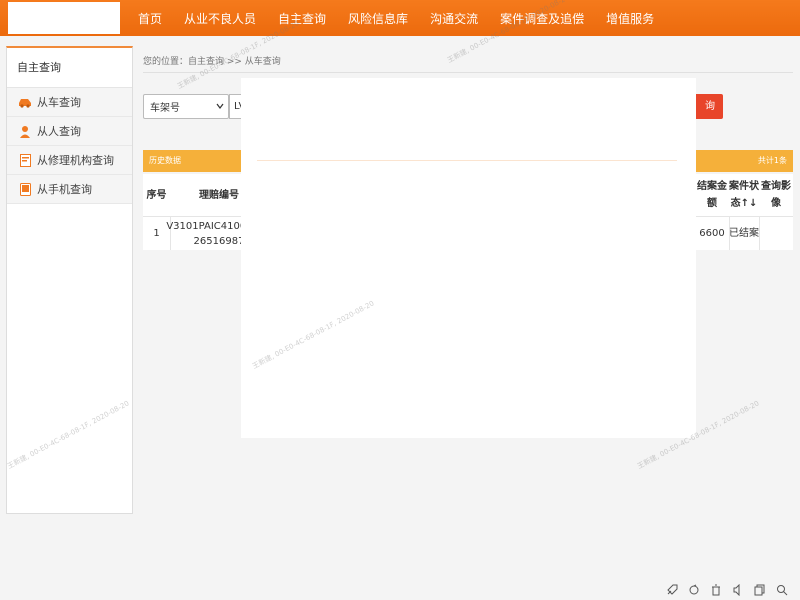  I want to click on bottom-toolbar, so click(727, 590).